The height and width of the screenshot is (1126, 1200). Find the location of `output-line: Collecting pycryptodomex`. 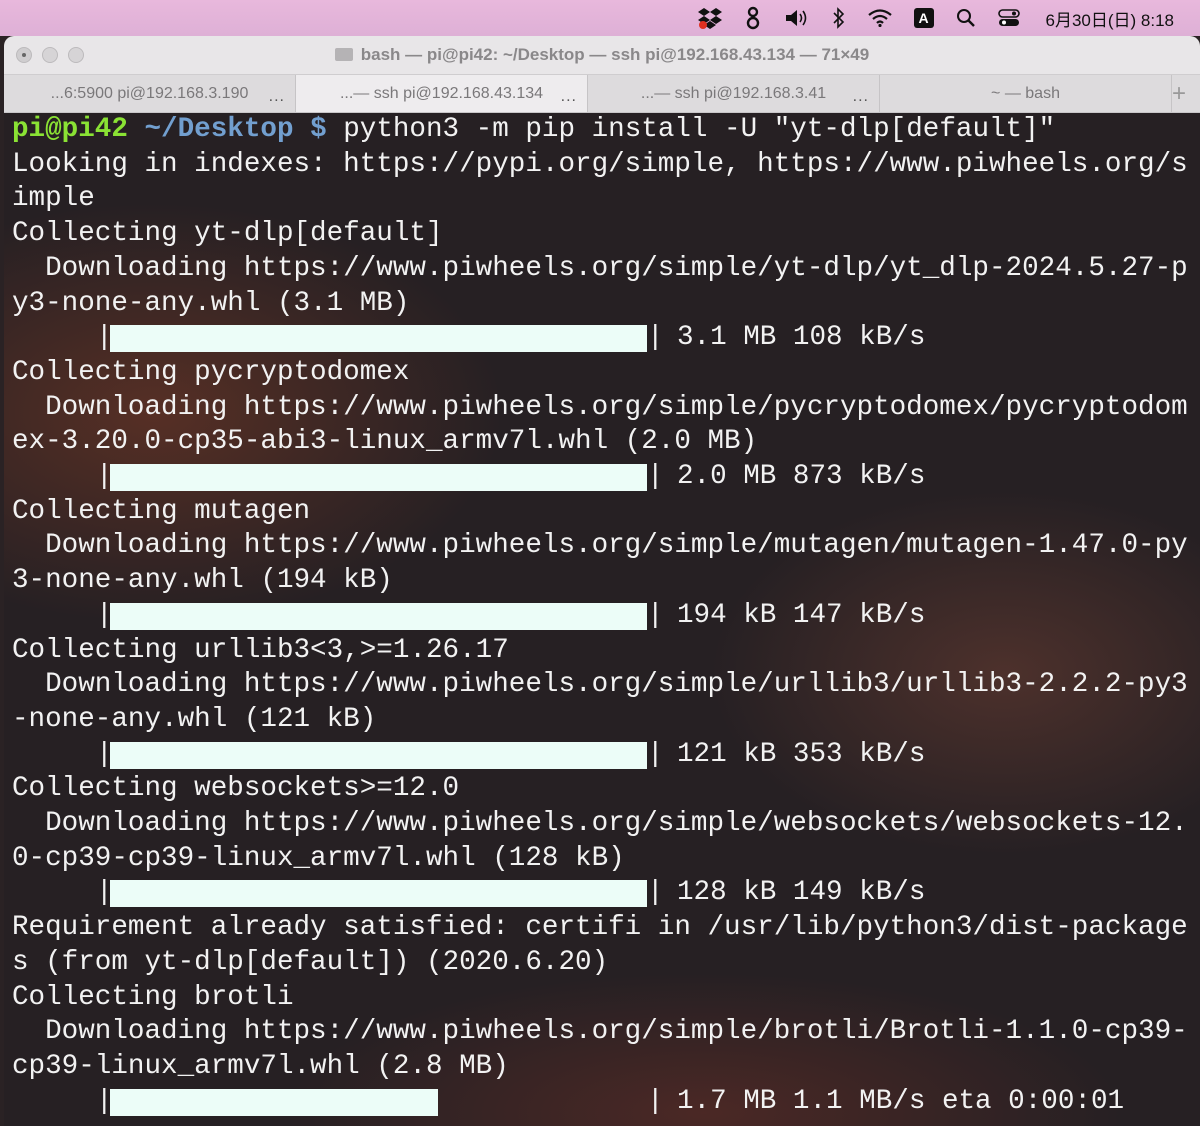

output-line: Collecting pycryptodomex is located at coordinates (211, 372).